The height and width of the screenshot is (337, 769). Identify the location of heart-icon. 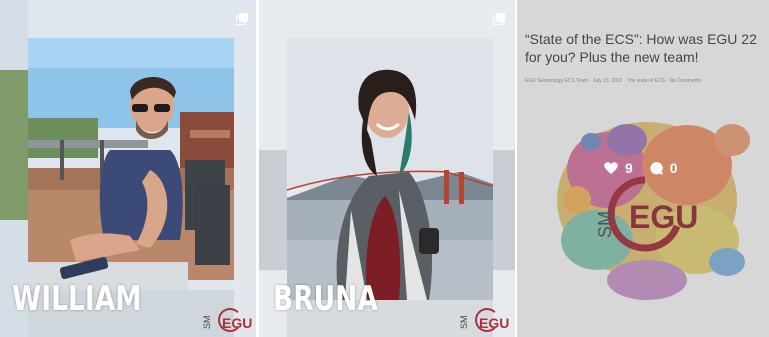
(611, 168).